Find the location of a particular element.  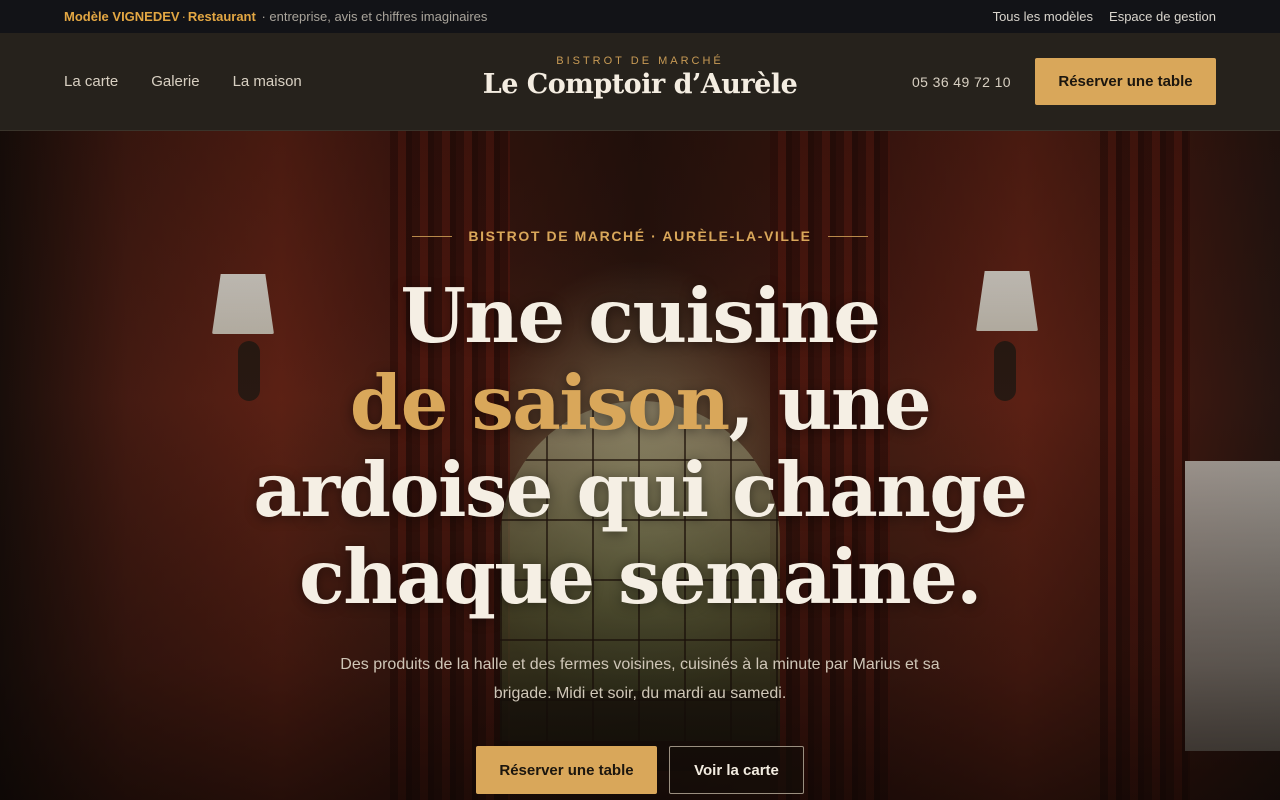

phone-number: 05 36 49 72 10 is located at coordinates (961, 82).